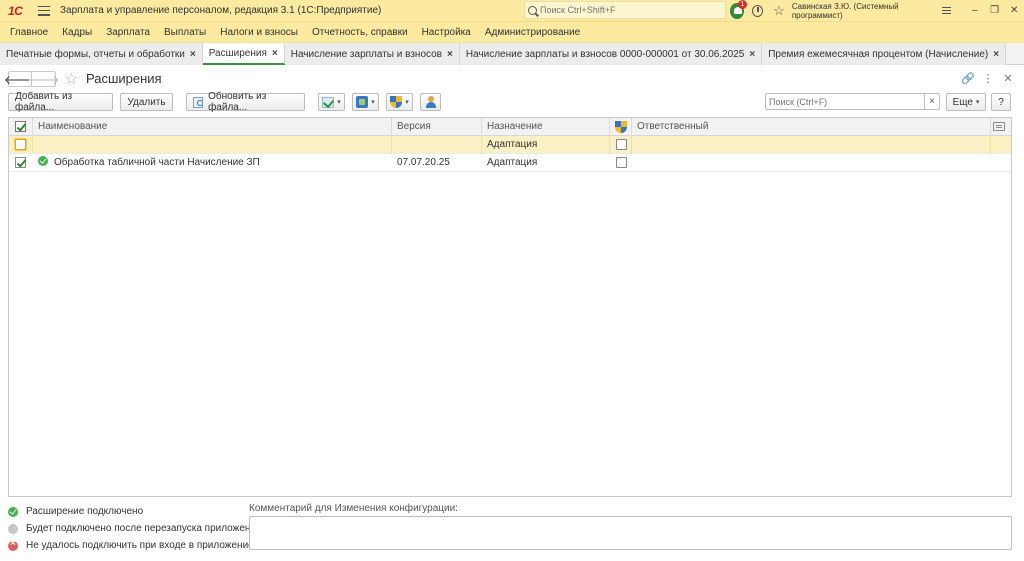  I want to click on global-search, so click(625, 10).